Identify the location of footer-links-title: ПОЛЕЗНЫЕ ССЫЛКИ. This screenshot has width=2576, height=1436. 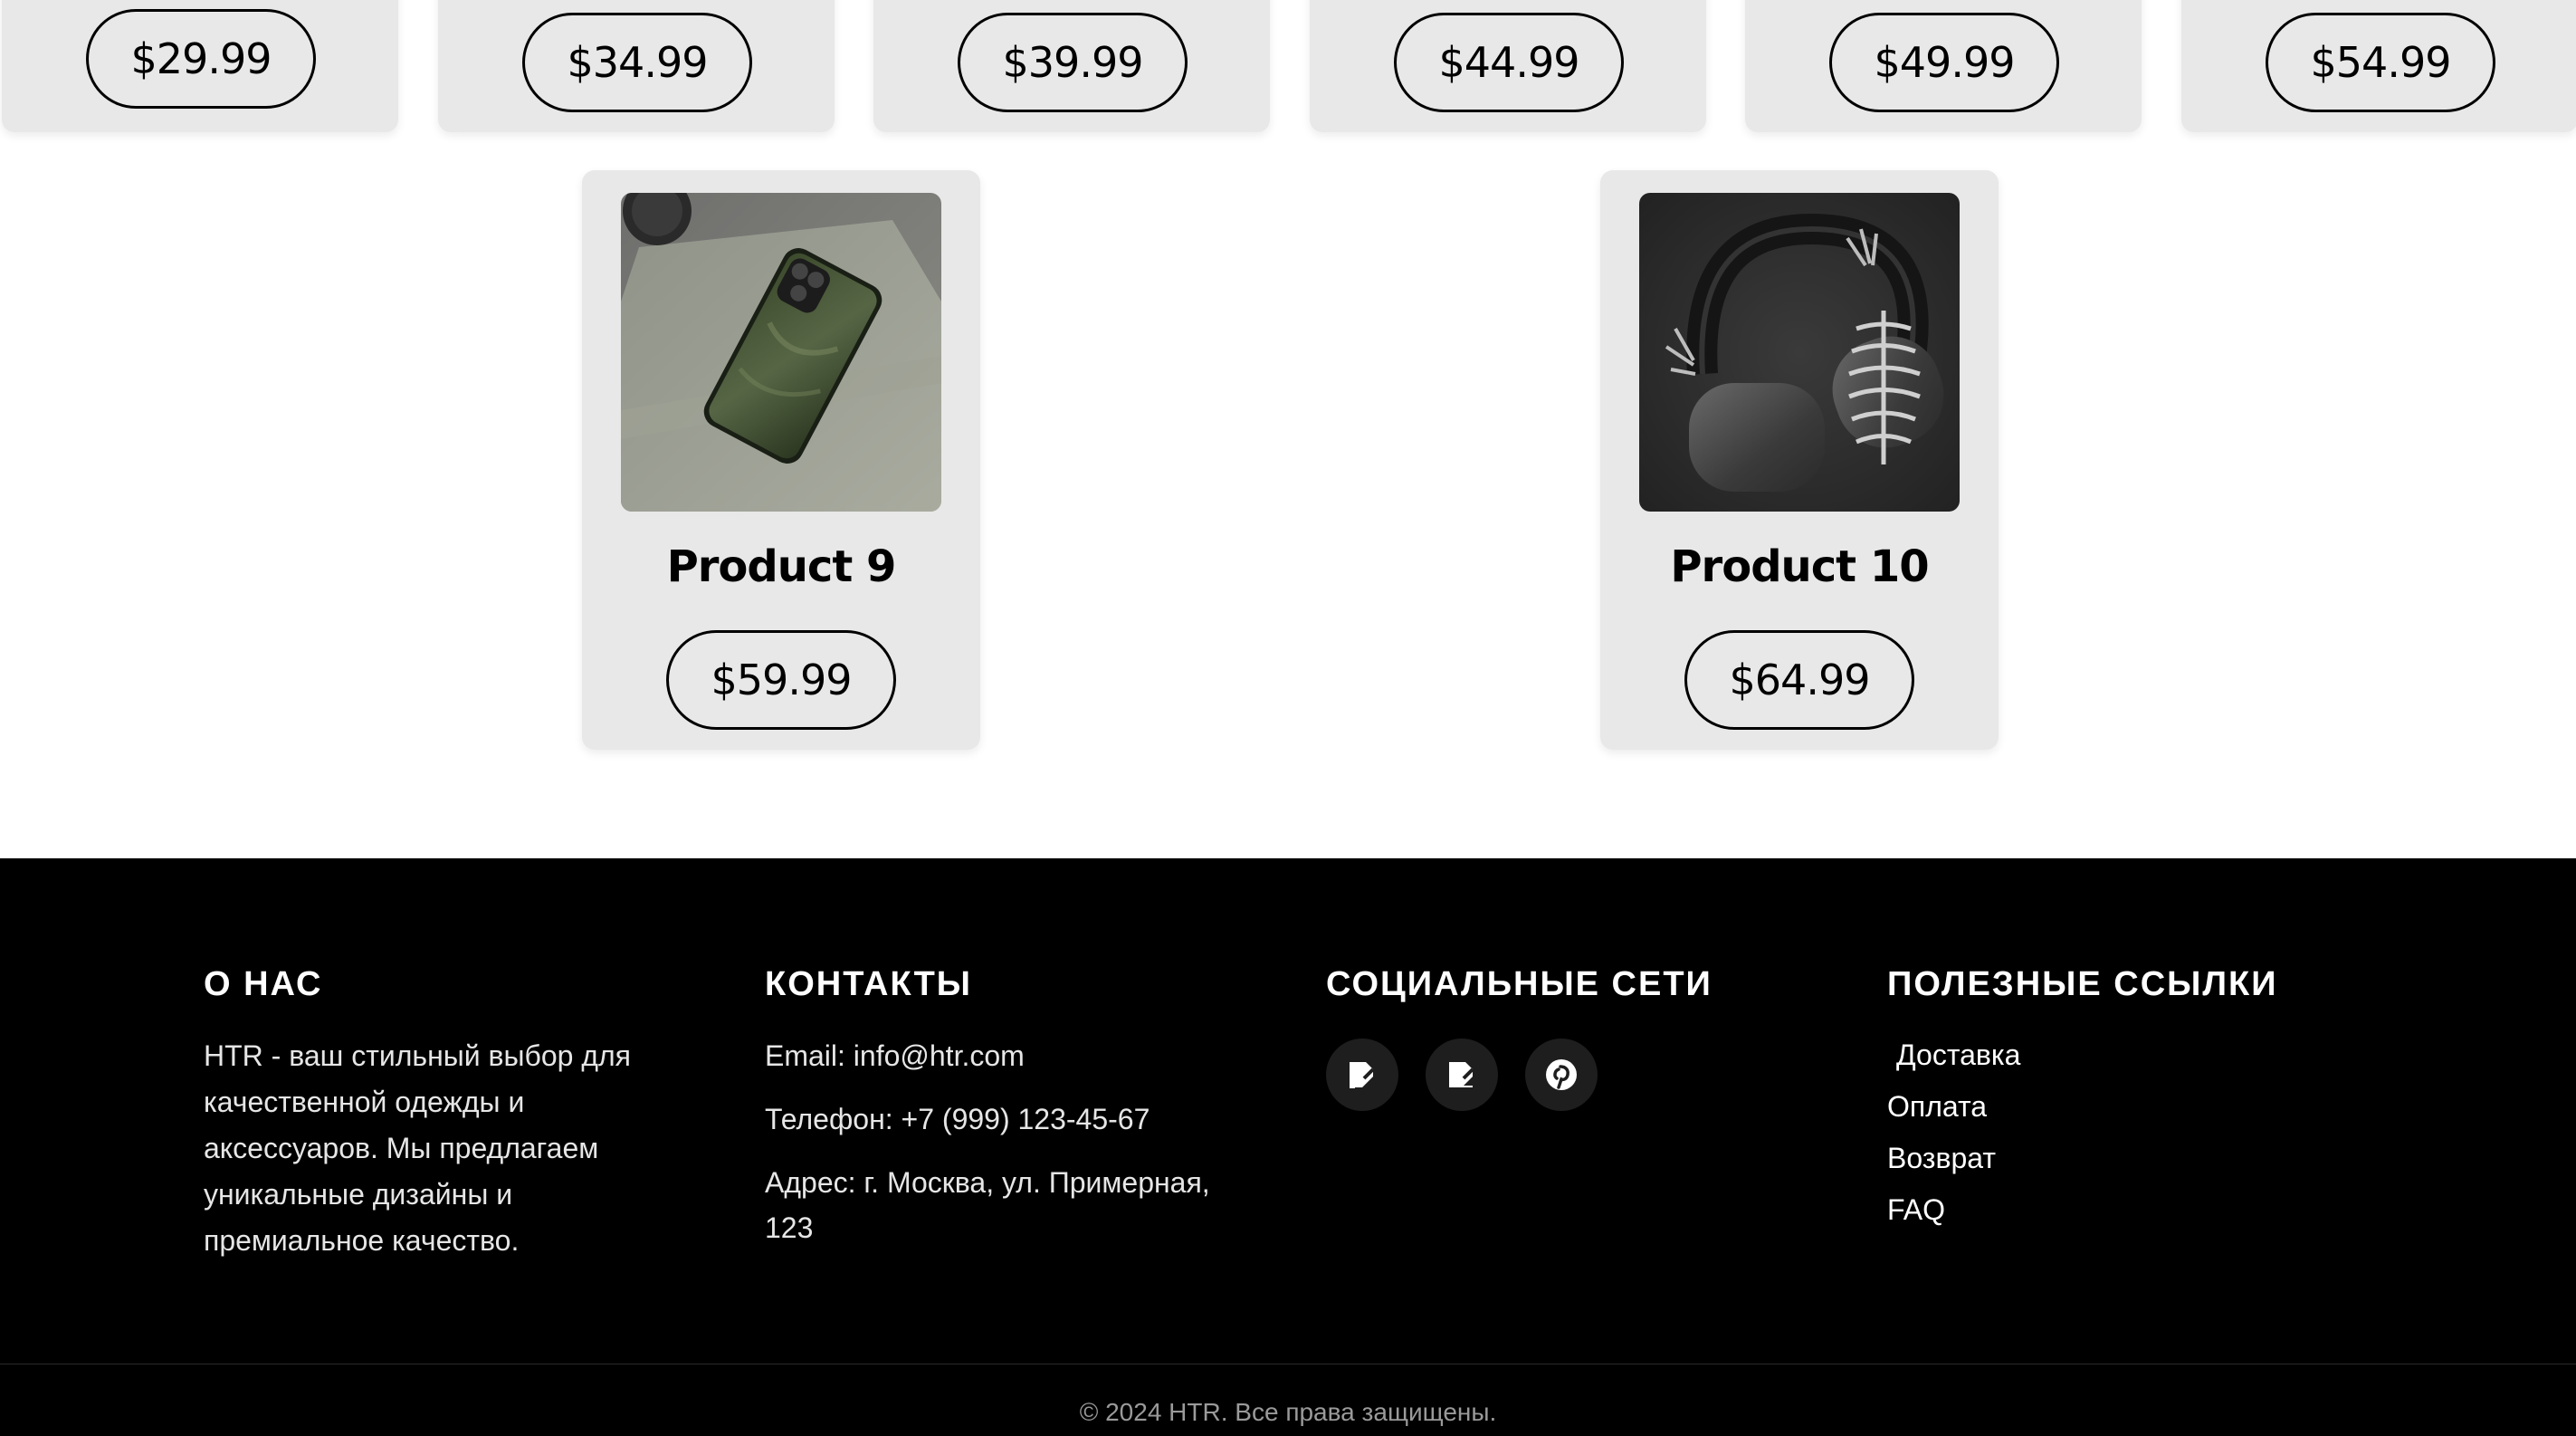
(2083, 984).